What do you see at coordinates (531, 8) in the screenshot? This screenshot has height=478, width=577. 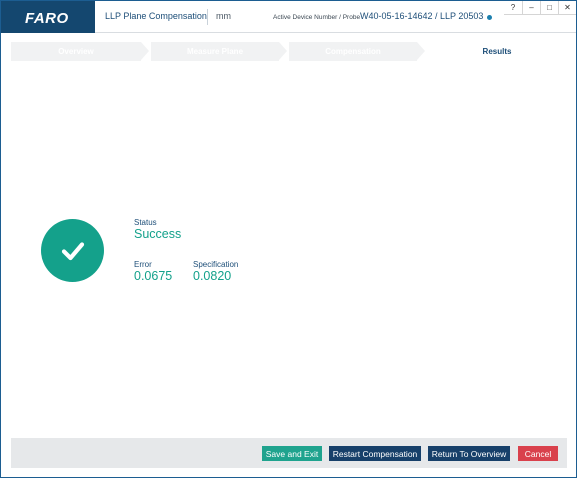 I see `minimize-button: –` at bounding box center [531, 8].